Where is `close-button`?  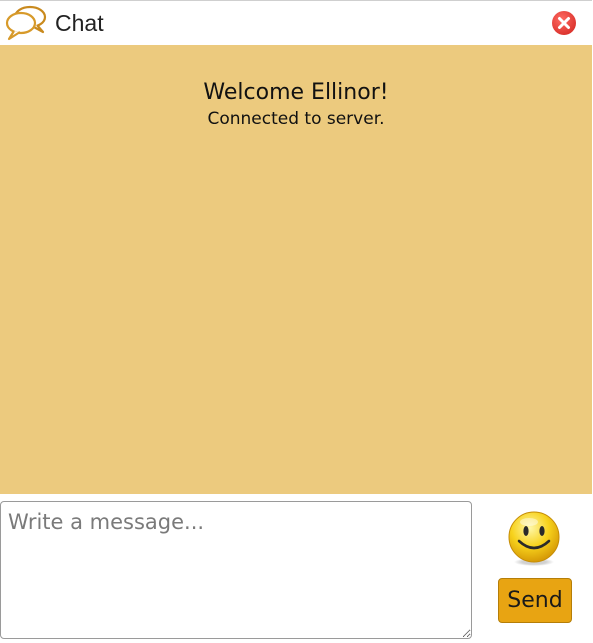 close-button is located at coordinates (564, 23).